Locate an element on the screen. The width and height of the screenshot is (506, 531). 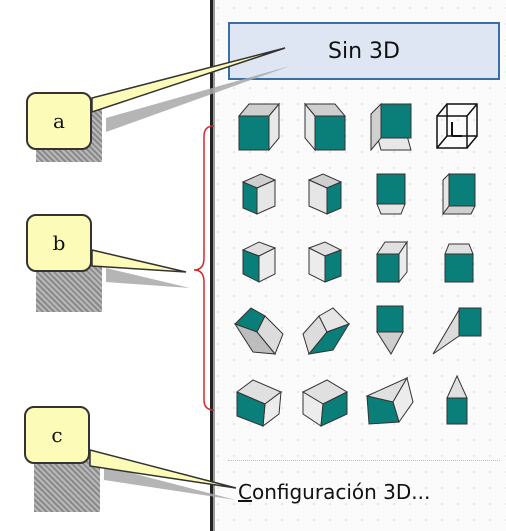
3d-style-9-button is located at coordinates (259, 262).